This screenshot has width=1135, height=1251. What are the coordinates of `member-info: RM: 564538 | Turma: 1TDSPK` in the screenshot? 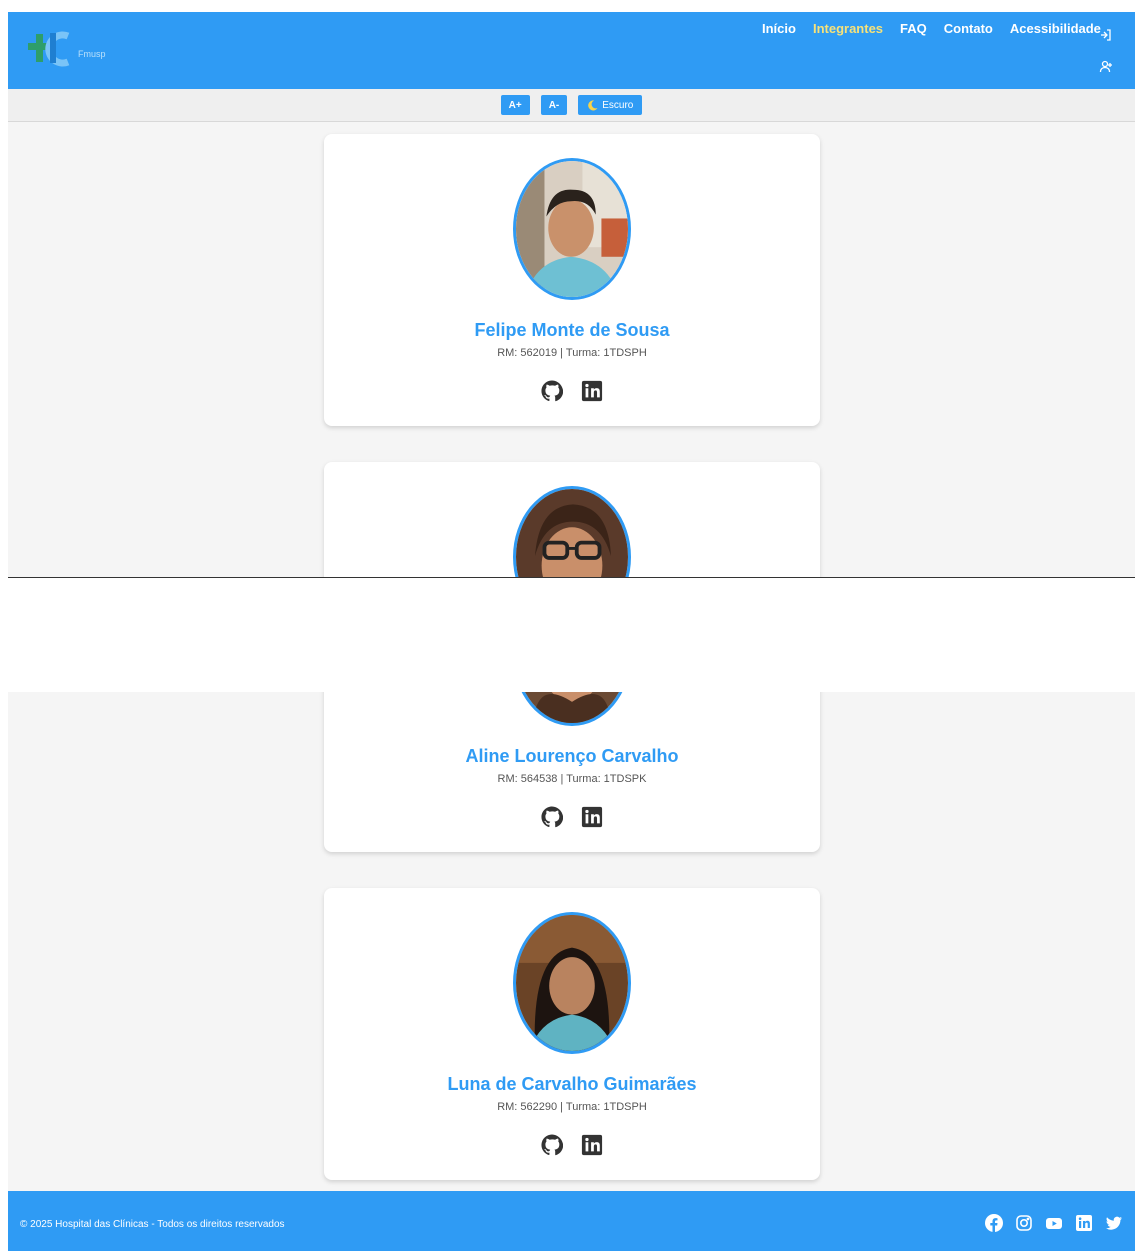 It's located at (572, 779).